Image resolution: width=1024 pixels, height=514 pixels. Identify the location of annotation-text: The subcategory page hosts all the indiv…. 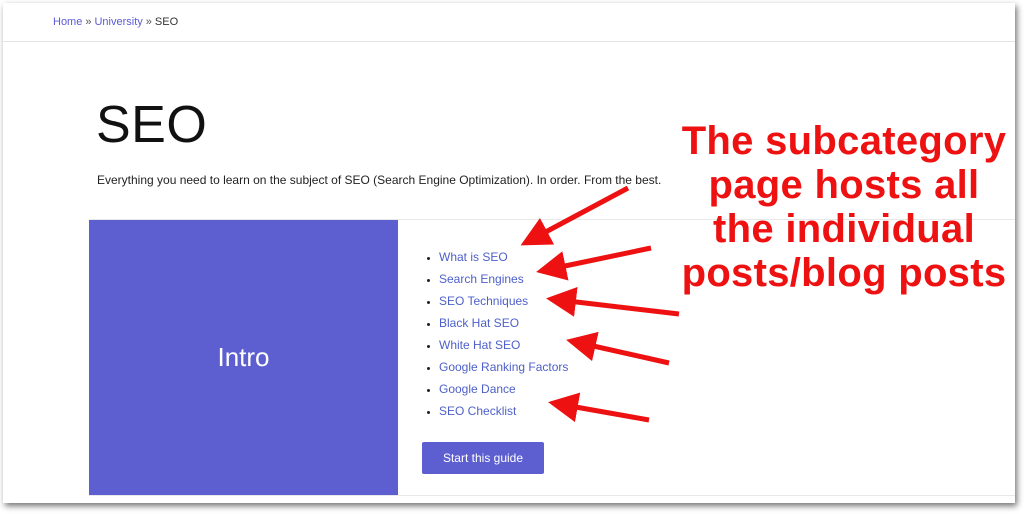
(844, 207).